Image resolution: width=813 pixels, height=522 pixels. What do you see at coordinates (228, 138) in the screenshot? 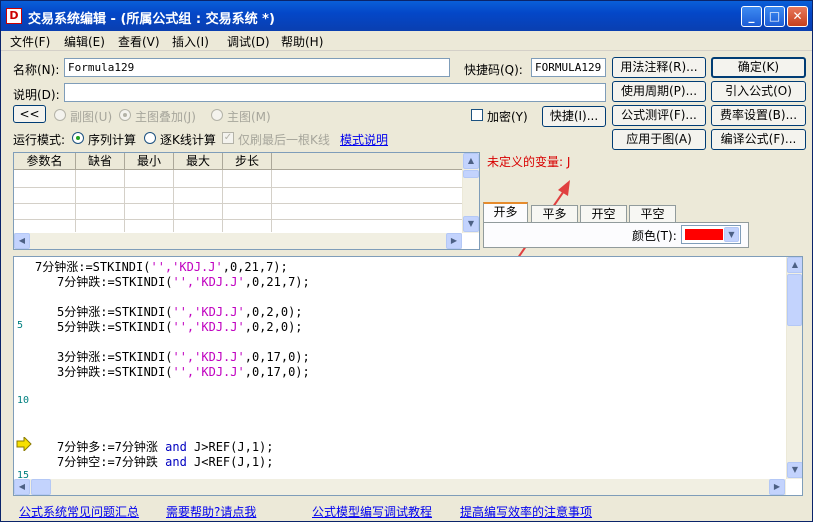
I see `lastbar-checkbox: ✓` at bounding box center [228, 138].